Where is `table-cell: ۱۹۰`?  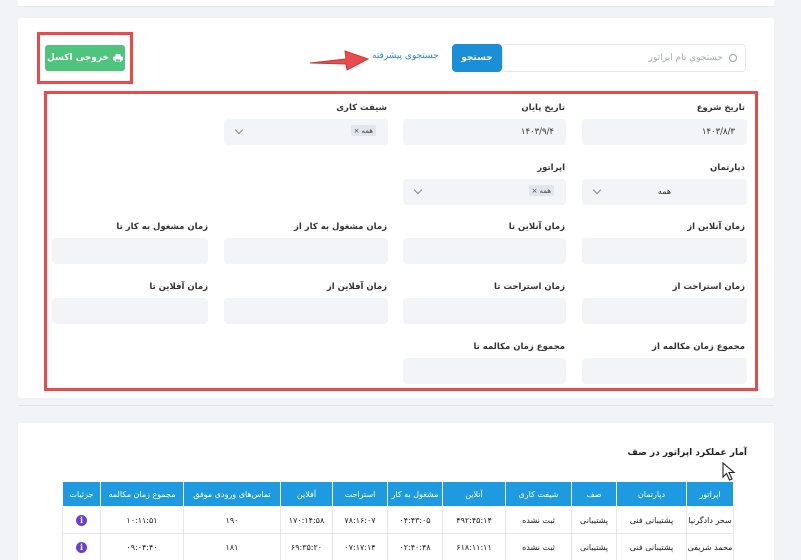 table-cell: ۱۹۰ is located at coordinates (232, 520).